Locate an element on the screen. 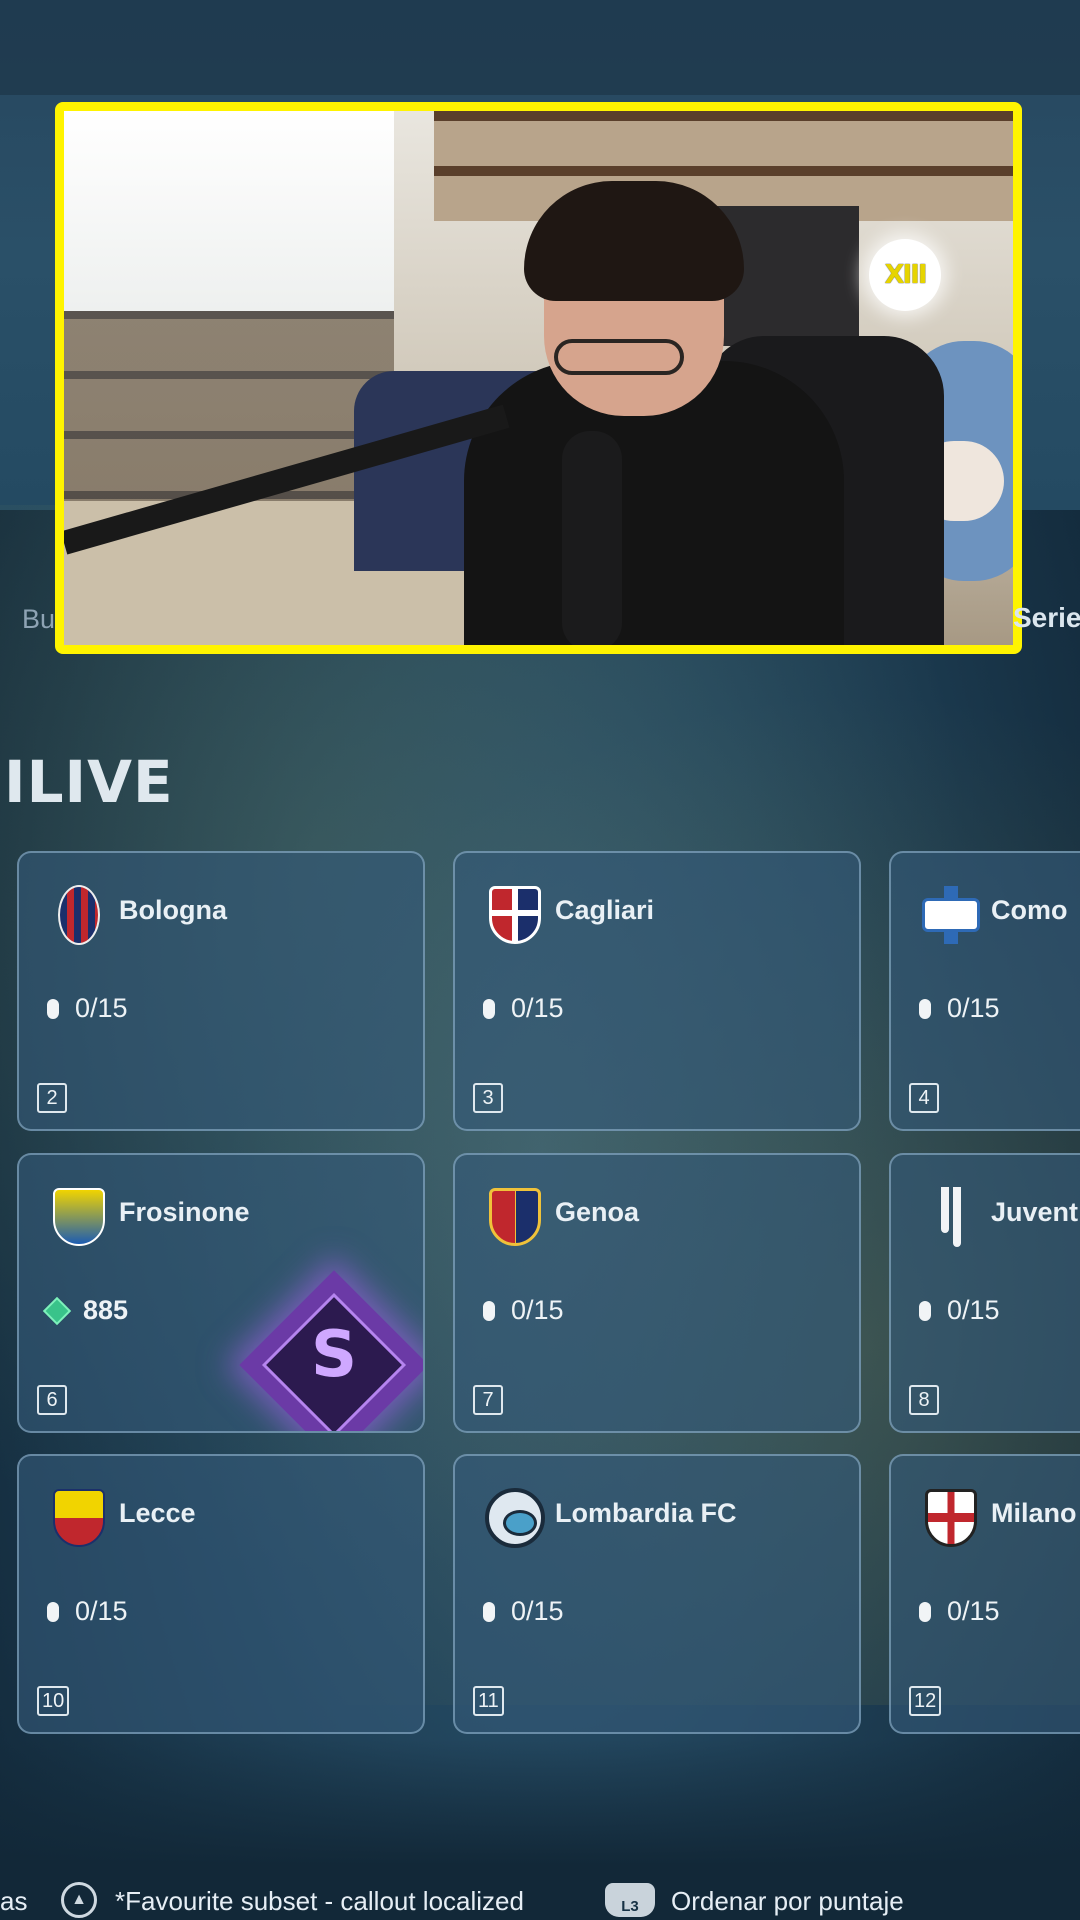 This screenshot has height=1920, width=1080. card-index: 3 is located at coordinates (488, 1098).